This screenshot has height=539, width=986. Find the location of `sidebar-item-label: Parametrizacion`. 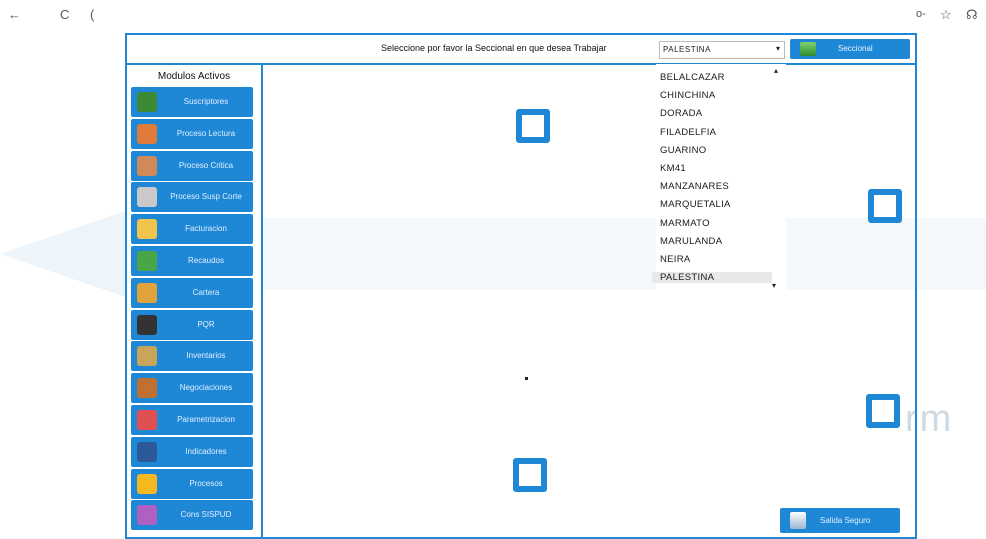

sidebar-item-label: Parametrizacion is located at coordinates (206, 419).